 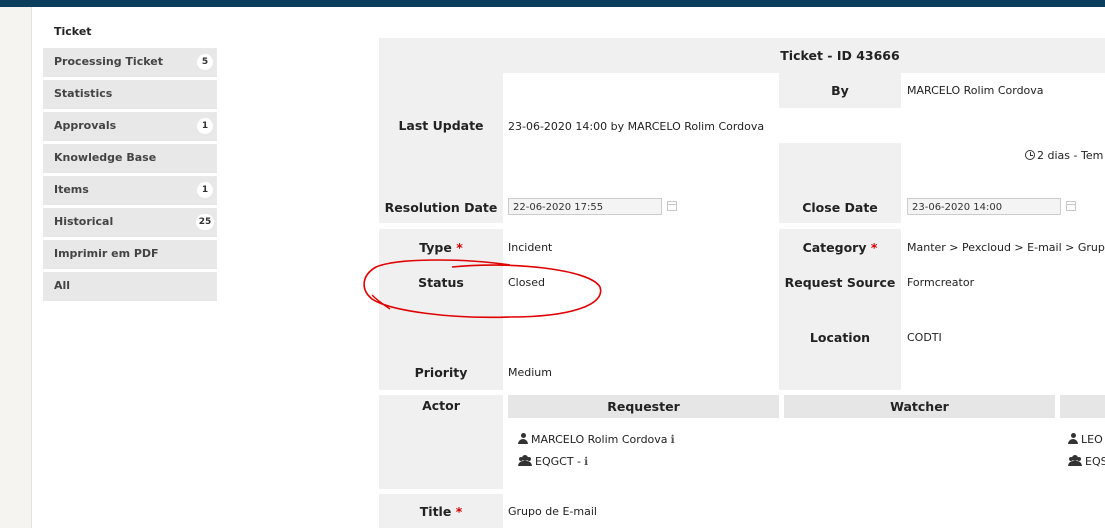 What do you see at coordinates (840, 55) in the screenshot?
I see `ticket-title: Ticket - ID 43666` at bounding box center [840, 55].